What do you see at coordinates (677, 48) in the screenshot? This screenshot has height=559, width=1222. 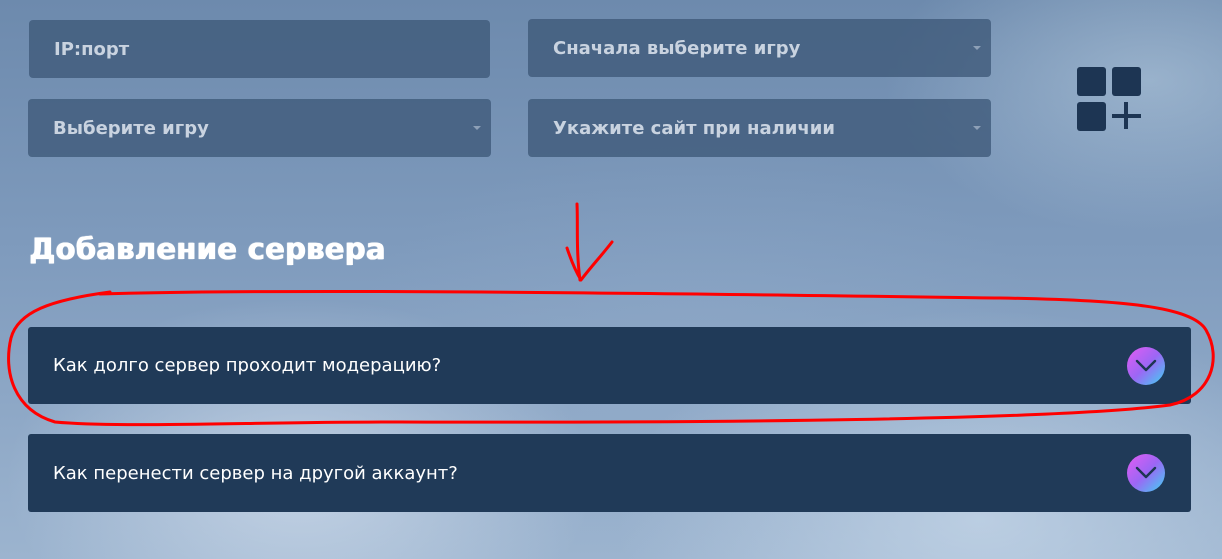 I see `game-mode-placeholder: Сначала выберите игру` at bounding box center [677, 48].